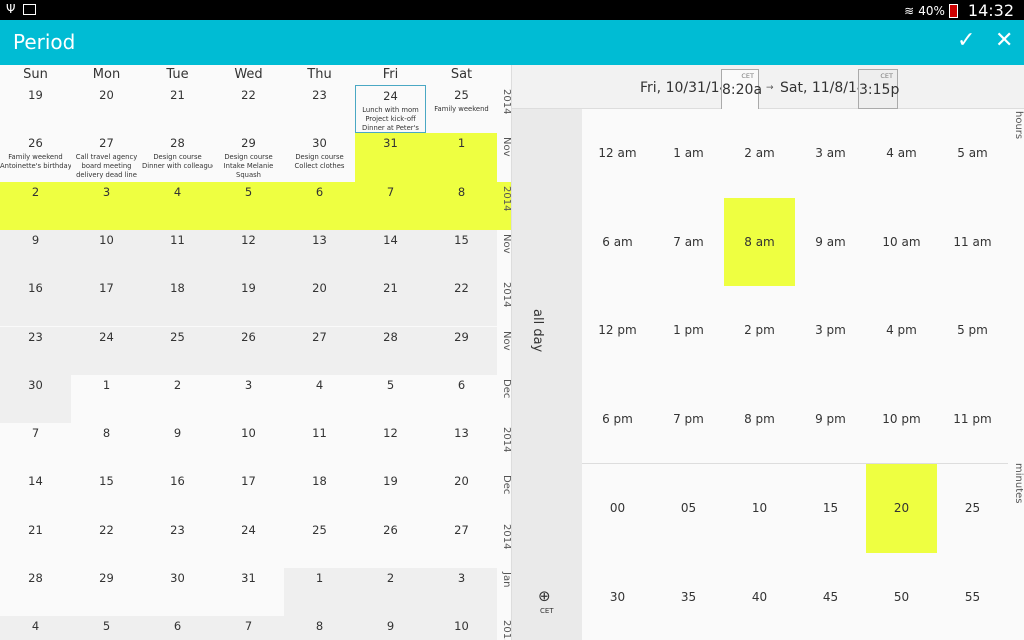 The image size is (1024, 640). I want to click on calendar-day: 27, so click(319, 350).